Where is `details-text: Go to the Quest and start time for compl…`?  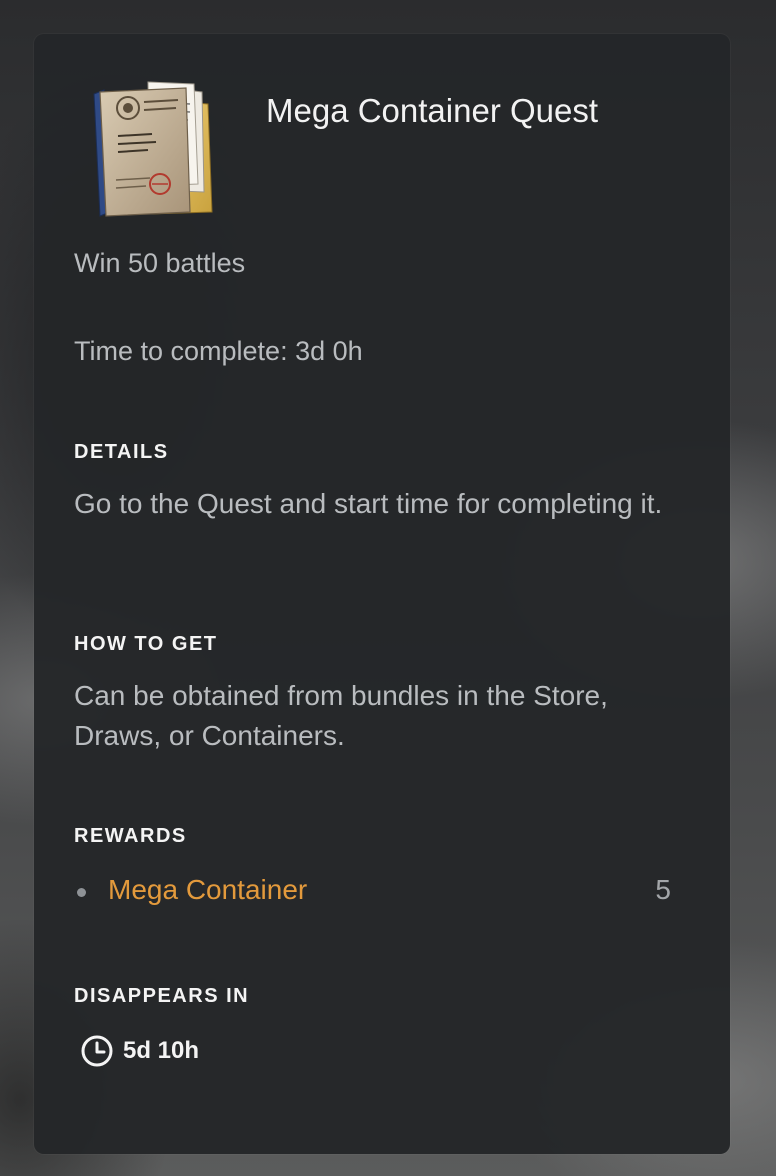
details-text: Go to the Quest and start time for compl… is located at coordinates (368, 503).